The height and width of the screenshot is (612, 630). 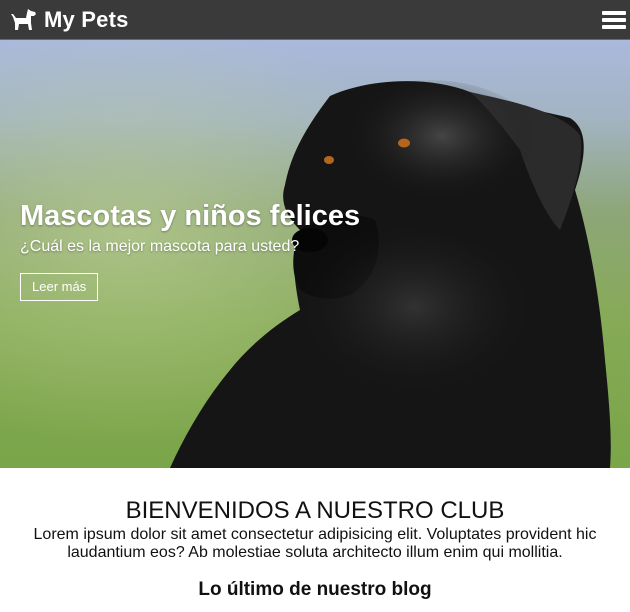 What do you see at coordinates (23, 19) in the screenshot?
I see `dog-icon` at bounding box center [23, 19].